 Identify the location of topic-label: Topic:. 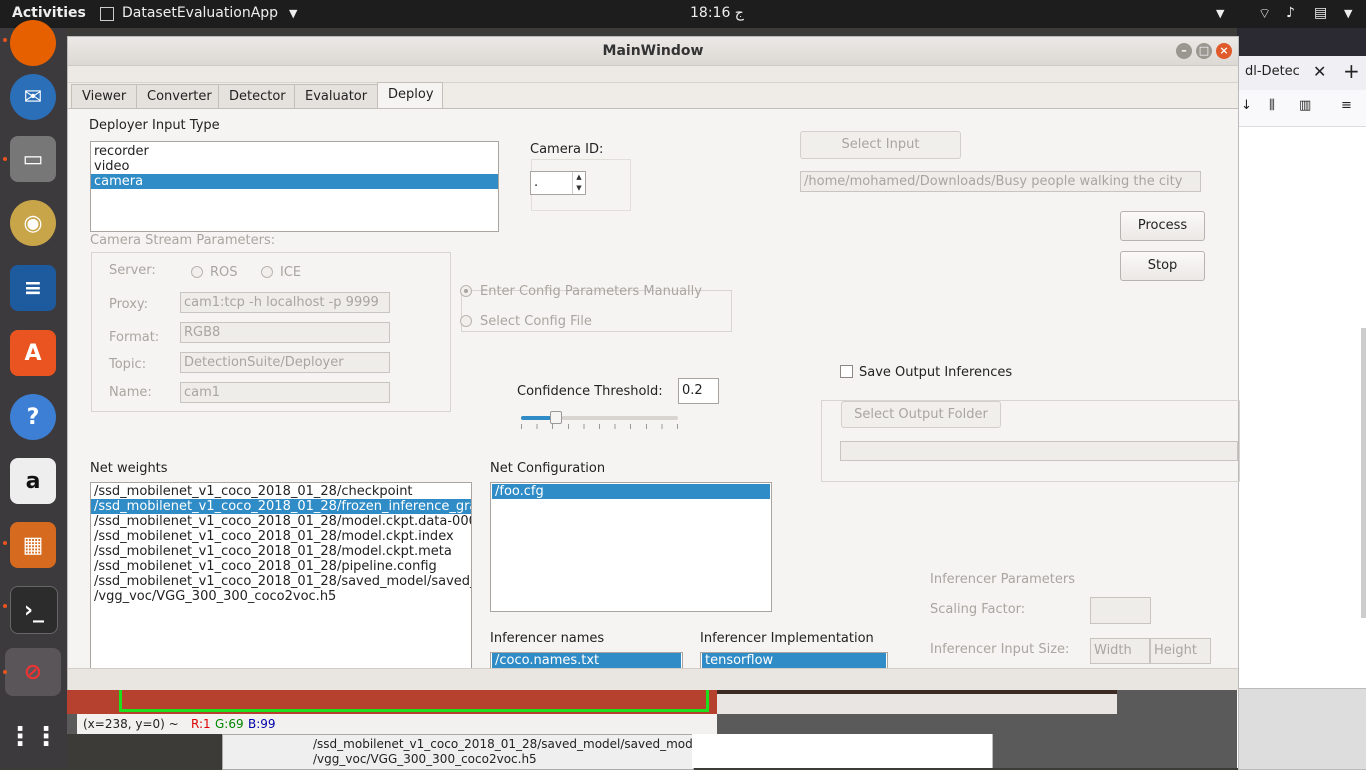
(128, 364).